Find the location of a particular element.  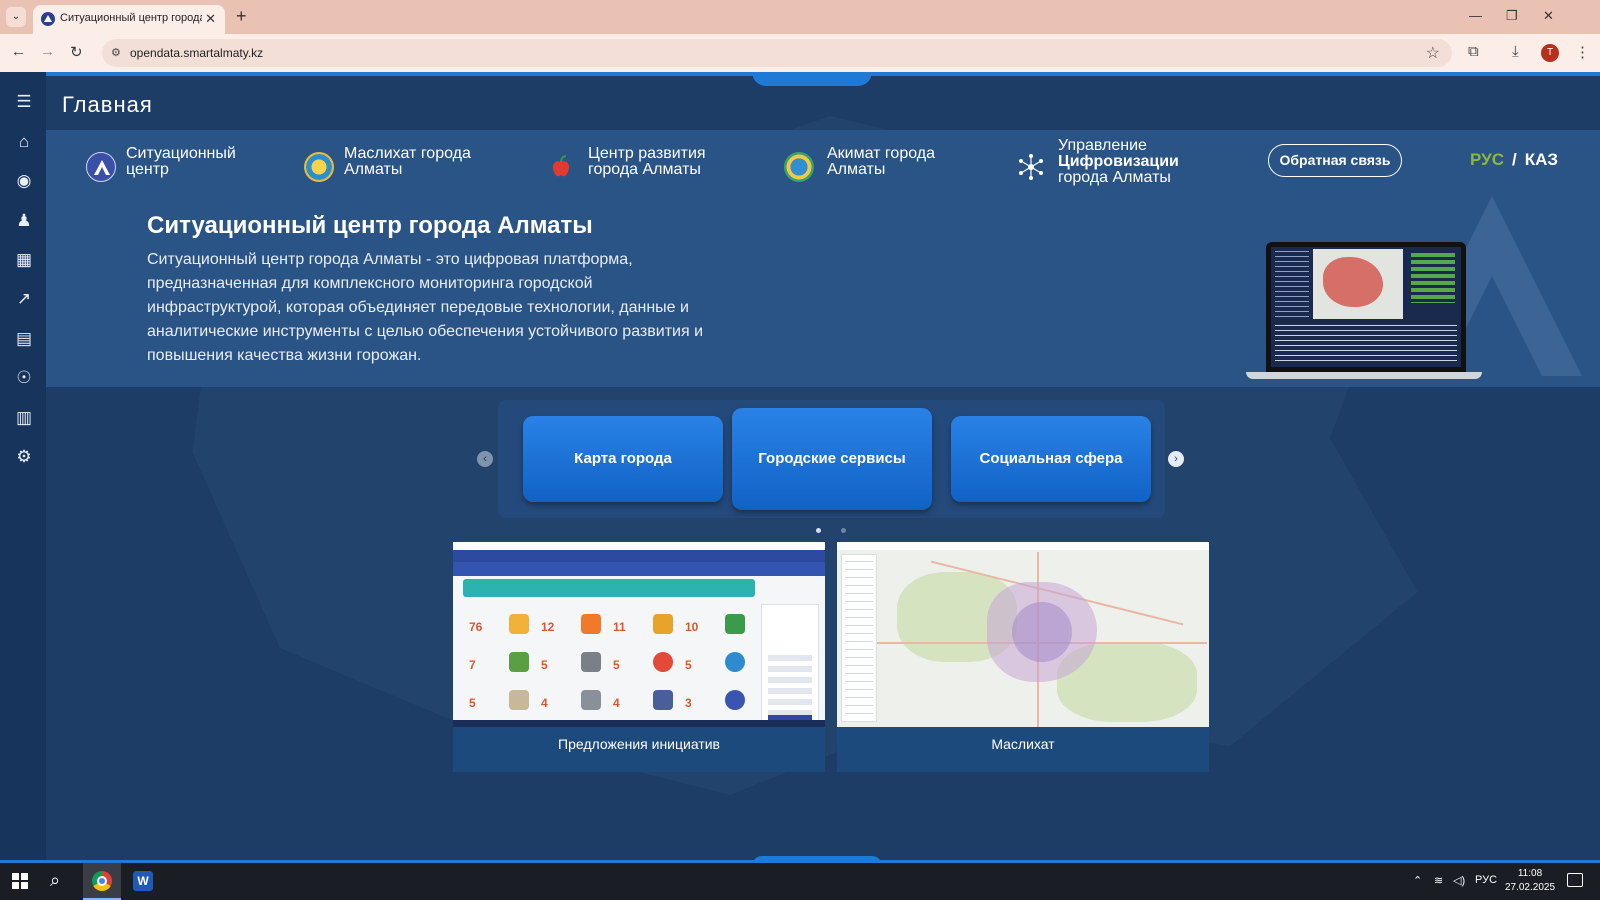

windows-start-icon is located at coordinates (20, 881).